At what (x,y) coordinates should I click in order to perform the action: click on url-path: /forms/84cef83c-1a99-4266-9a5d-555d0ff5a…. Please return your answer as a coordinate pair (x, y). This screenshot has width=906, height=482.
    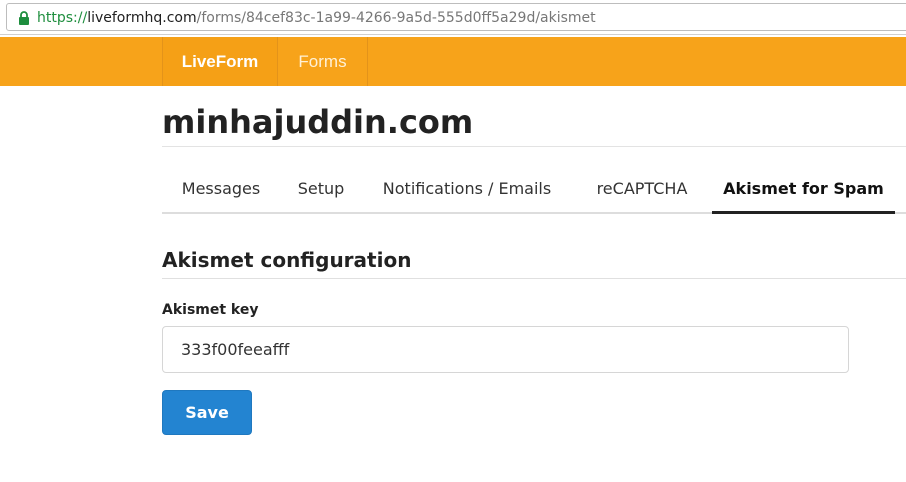
    Looking at the image, I should click on (396, 18).